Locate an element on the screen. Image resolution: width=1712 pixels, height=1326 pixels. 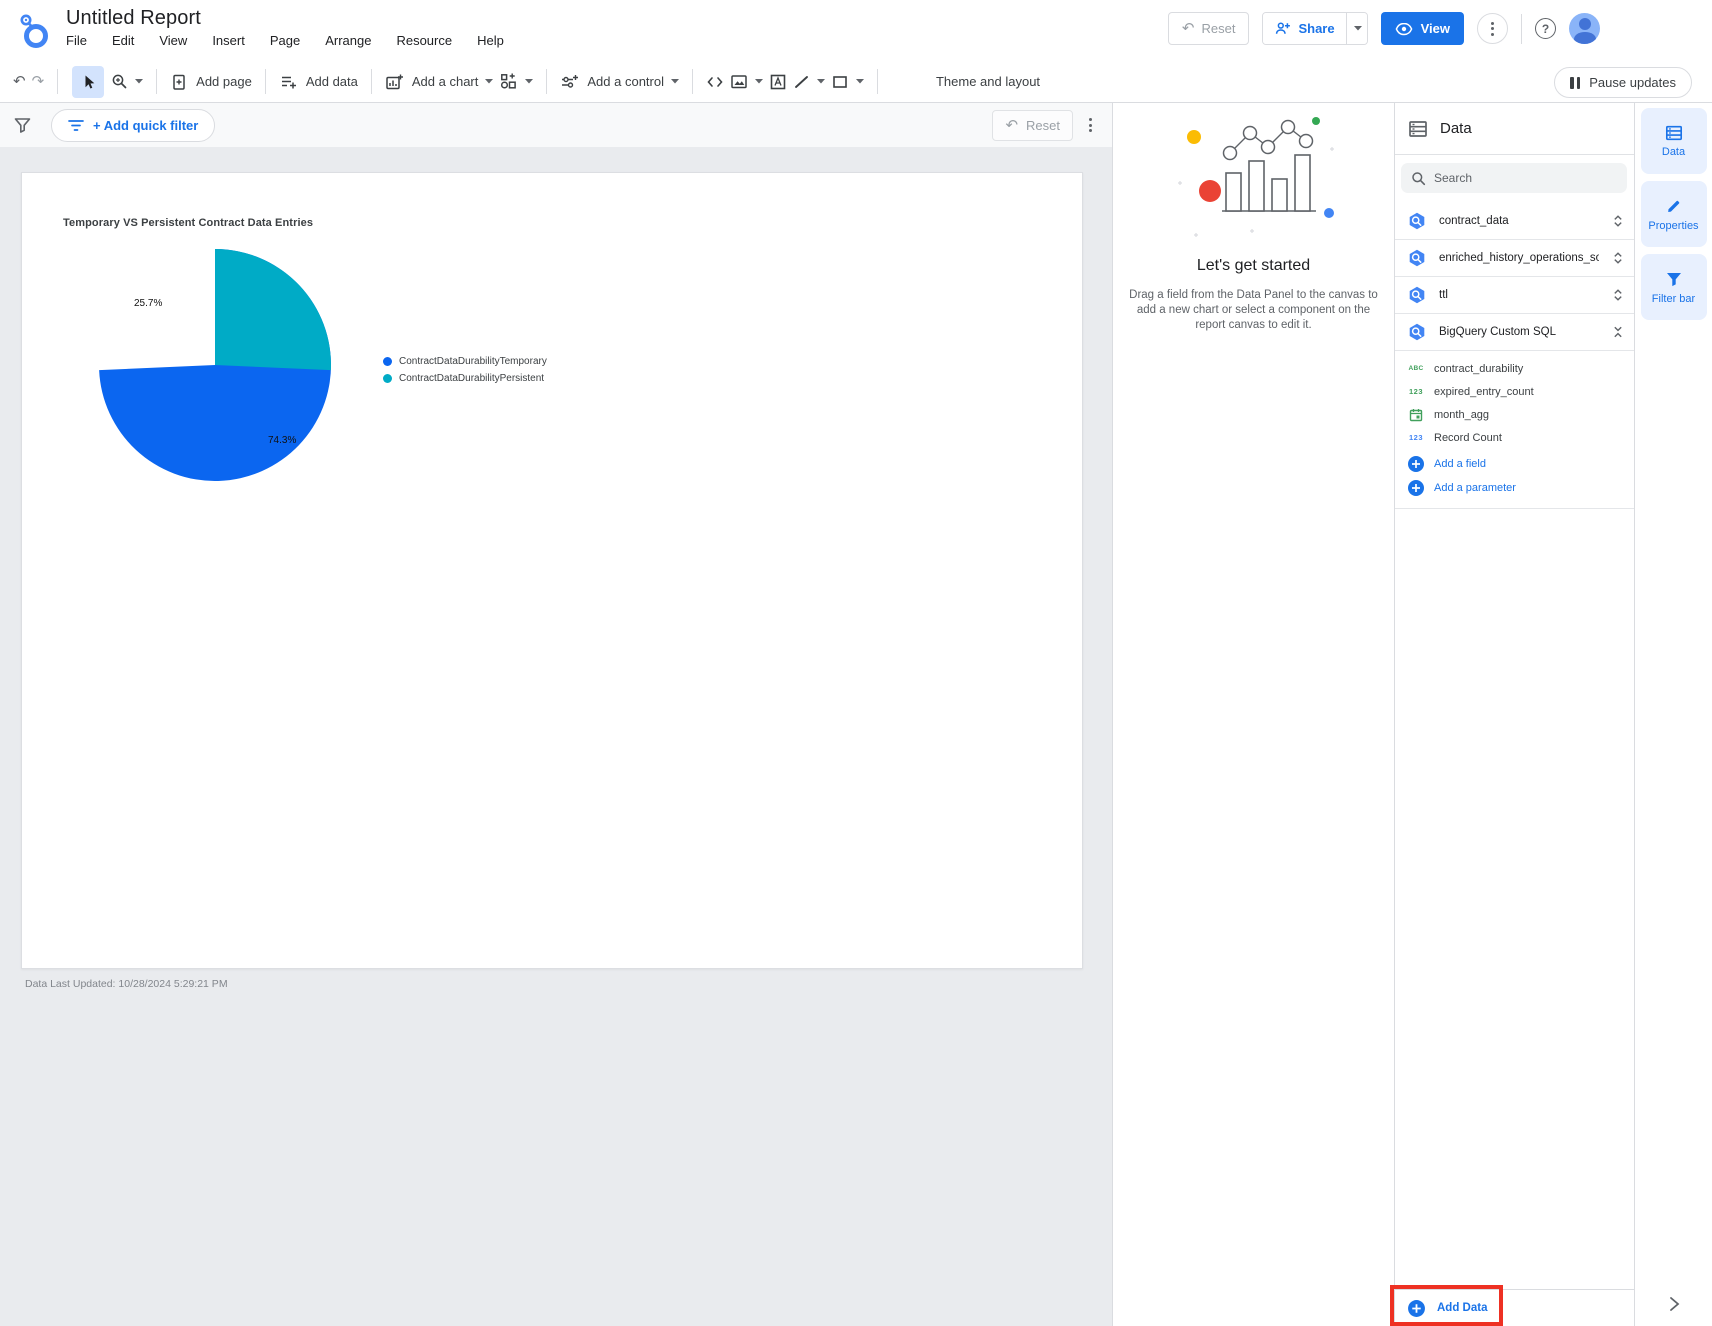
share-button: Share is located at coordinates (1304, 28).